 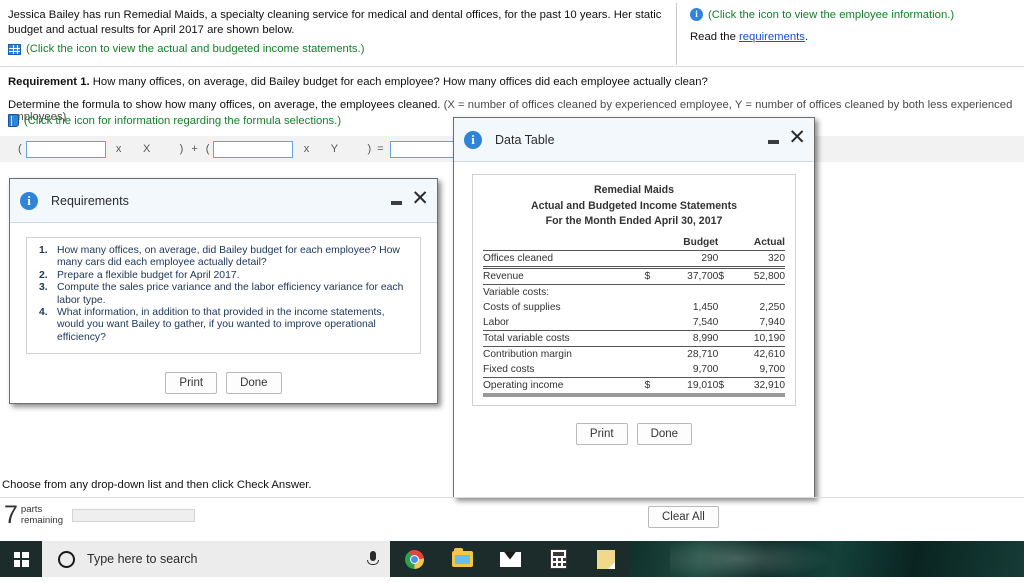 What do you see at coordinates (207, 149) in the screenshot?
I see `formula-open-paren-2: (` at bounding box center [207, 149].